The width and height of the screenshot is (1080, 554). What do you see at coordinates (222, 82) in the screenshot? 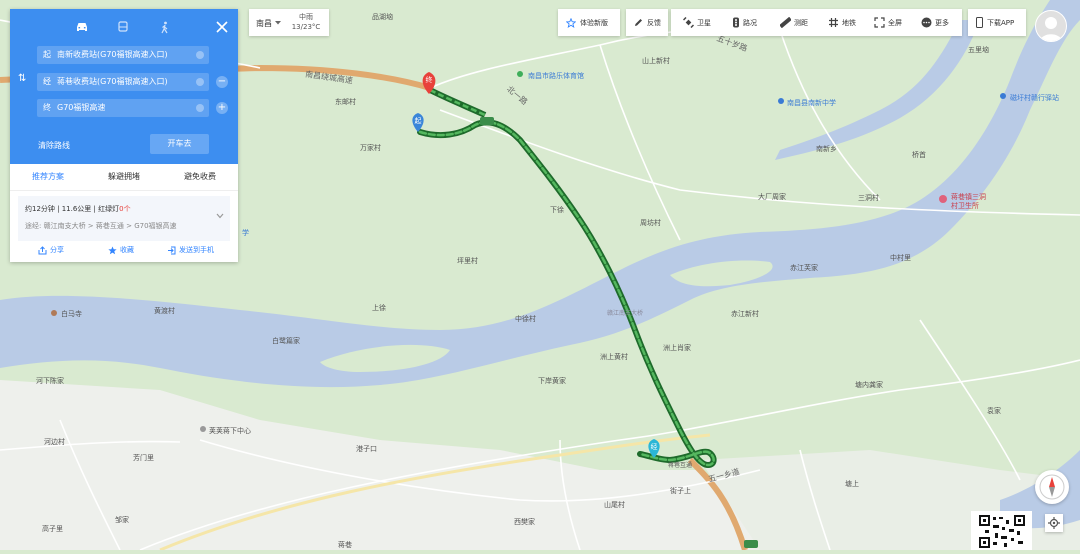
I see `remove-via-button: −` at bounding box center [222, 82].